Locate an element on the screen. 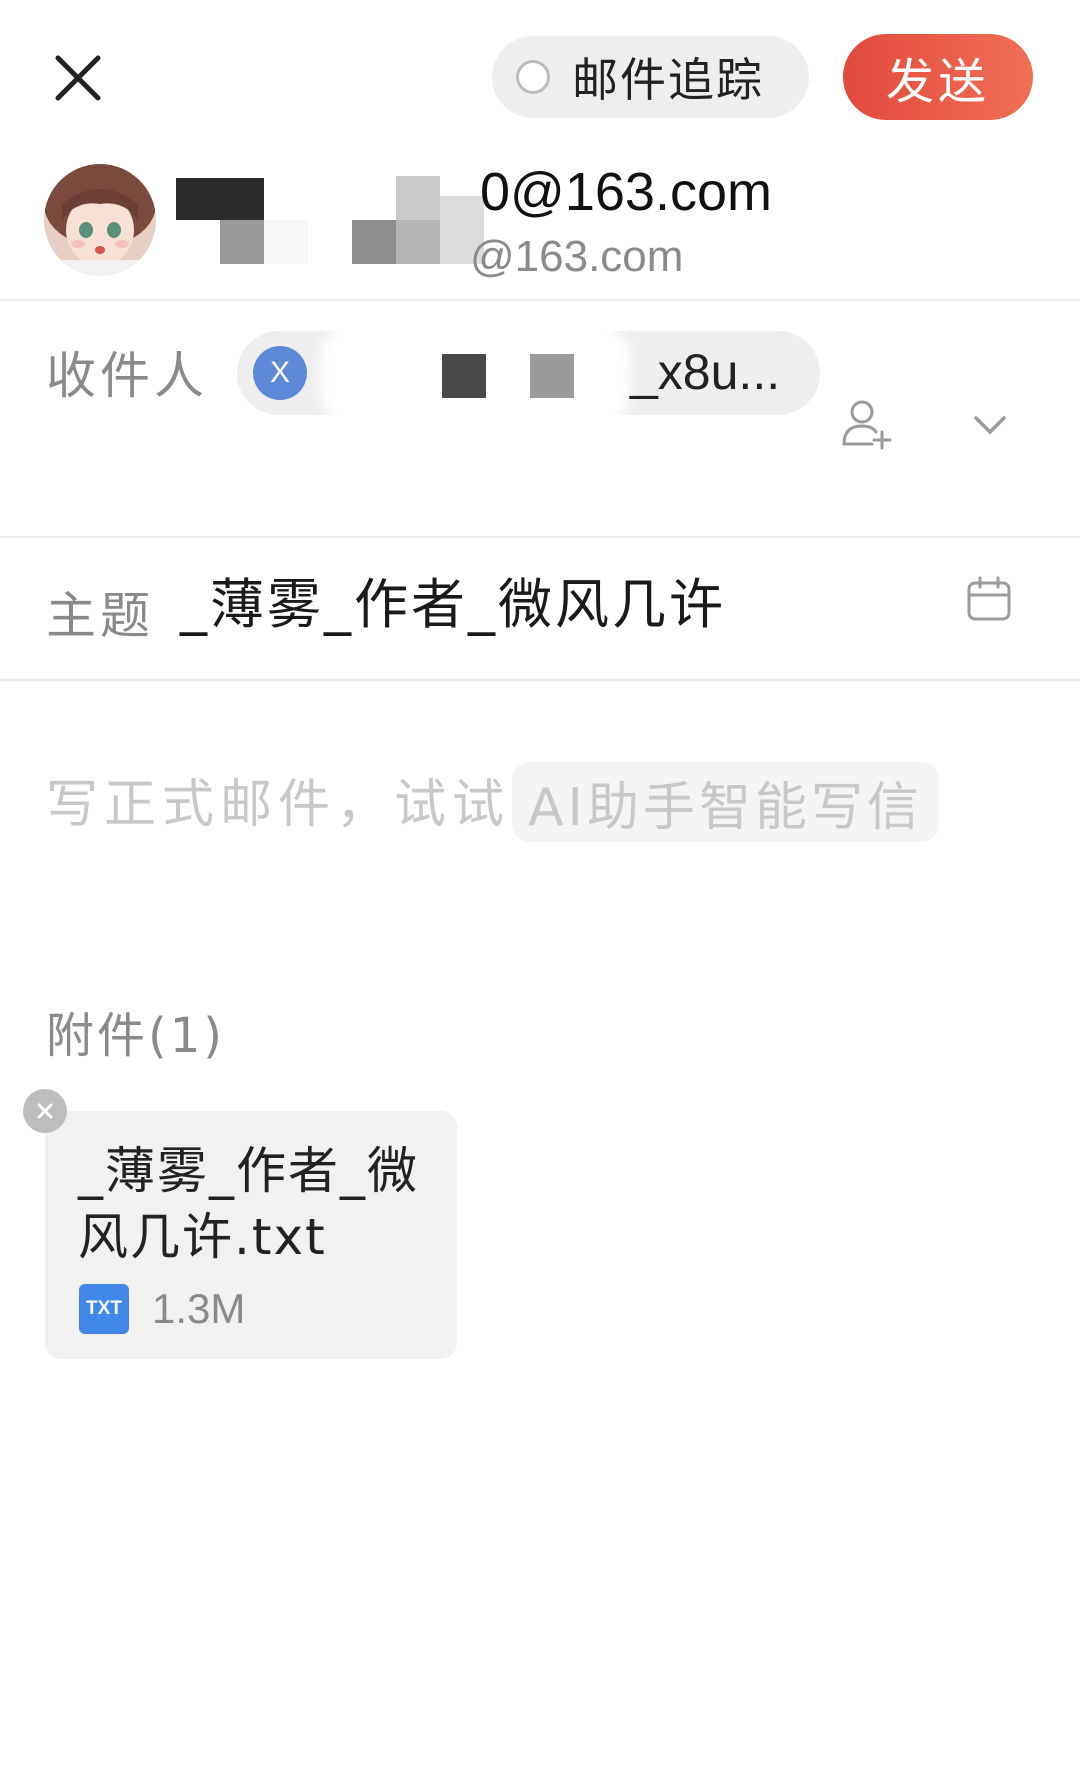 This screenshot has height=1773, width=1080. sender-alias-email: @163.com is located at coordinates (577, 256).